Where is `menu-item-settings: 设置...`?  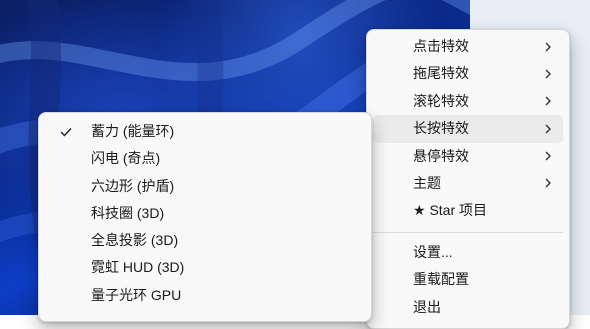 menu-item-settings: 设置... is located at coordinates (468, 252).